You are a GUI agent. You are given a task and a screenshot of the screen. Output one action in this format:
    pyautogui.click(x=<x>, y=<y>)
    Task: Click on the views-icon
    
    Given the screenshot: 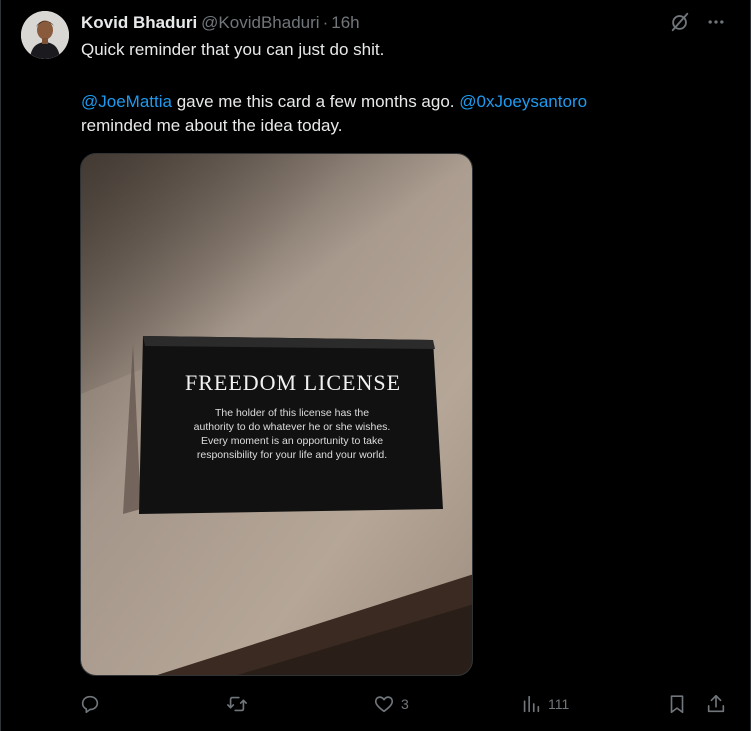 What is the action you would take?
    pyautogui.click(x=531, y=704)
    